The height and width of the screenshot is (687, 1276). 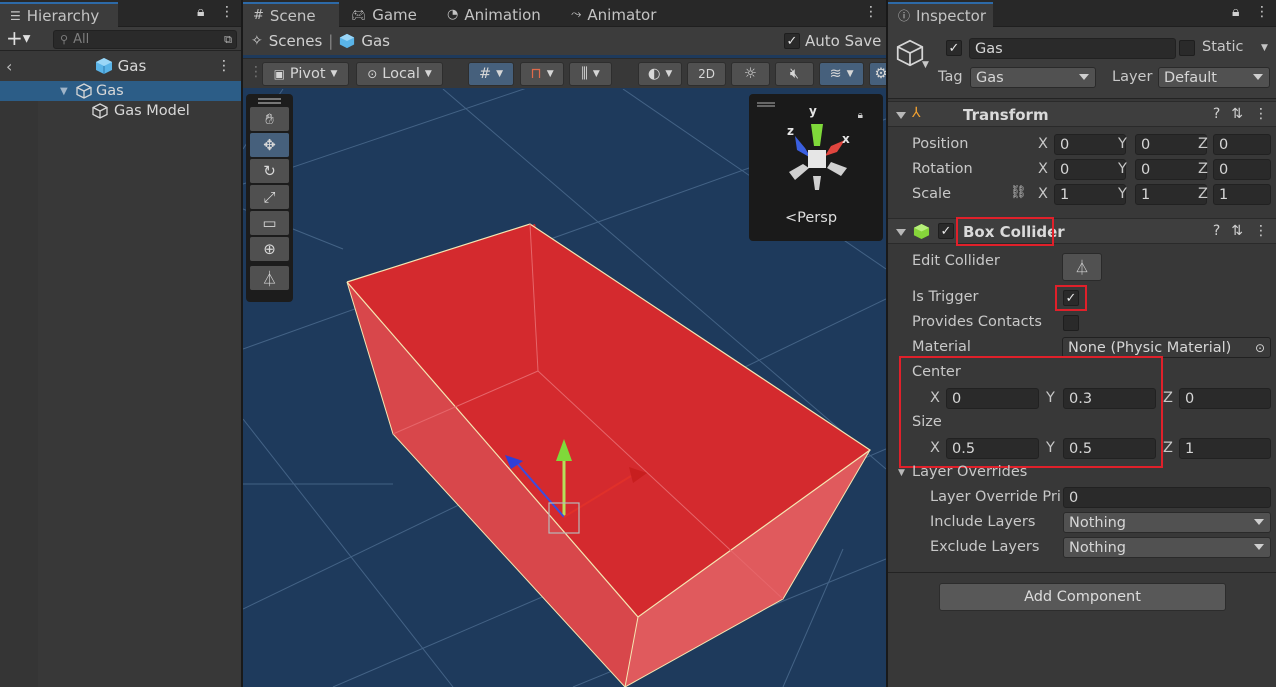 What do you see at coordinates (1171, 194) in the screenshot?
I see `scale-y-field: 1` at bounding box center [1171, 194].